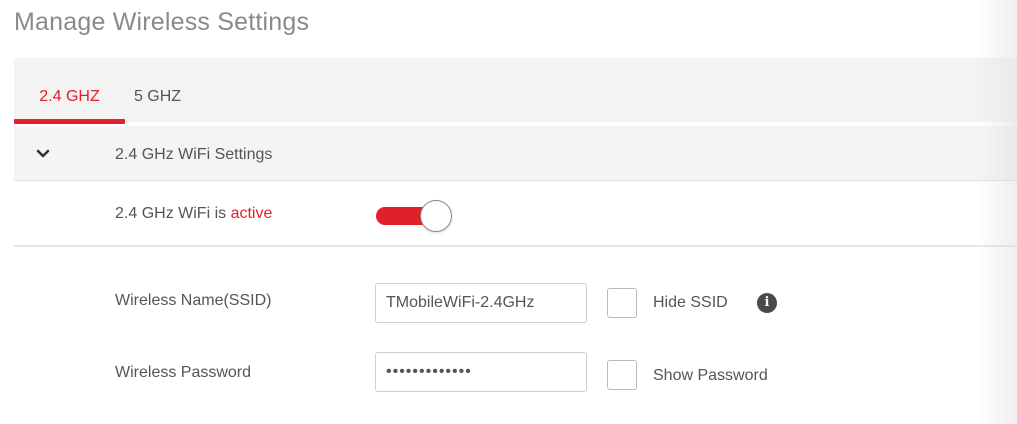 This screenshot has height=424, width=1017. What do you see at coordinates (481, 372) in the screenshot?
I see `password-input` at bounding box center [481, 372].